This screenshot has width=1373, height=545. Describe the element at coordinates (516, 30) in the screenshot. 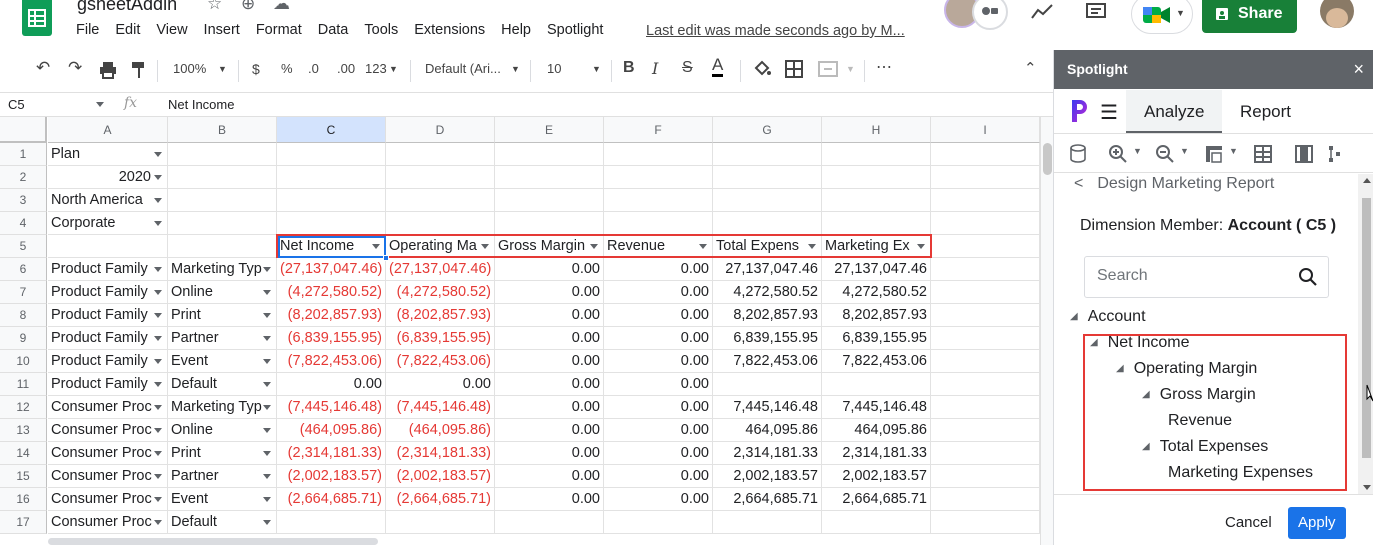

I see `menu-help: Help` at that location.